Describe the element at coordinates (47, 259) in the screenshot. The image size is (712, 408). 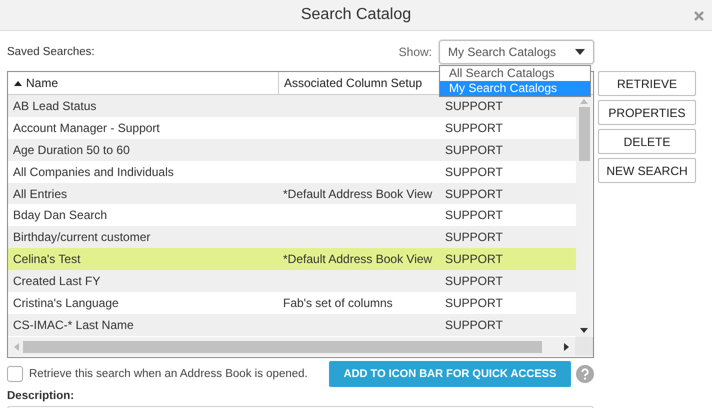
I see `table-cell-text: Celina's Test` at that location.